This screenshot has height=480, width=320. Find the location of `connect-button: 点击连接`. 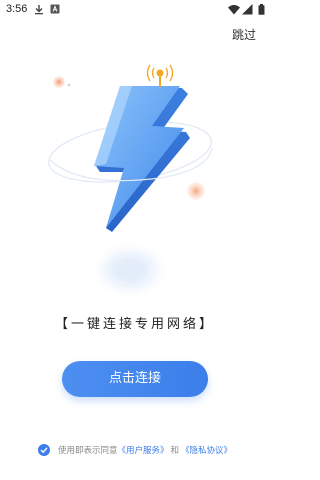

connect-button: 点击连接 is located at coordinates (135, 379).